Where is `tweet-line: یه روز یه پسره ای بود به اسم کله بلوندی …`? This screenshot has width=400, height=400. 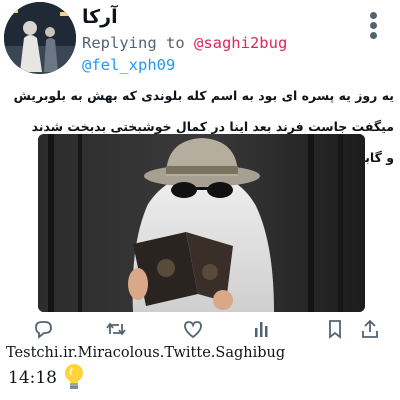
tweet-line: یه روز یه پسره ای بود به اسم کله بلوندی … is located at coordinates (203, 95).